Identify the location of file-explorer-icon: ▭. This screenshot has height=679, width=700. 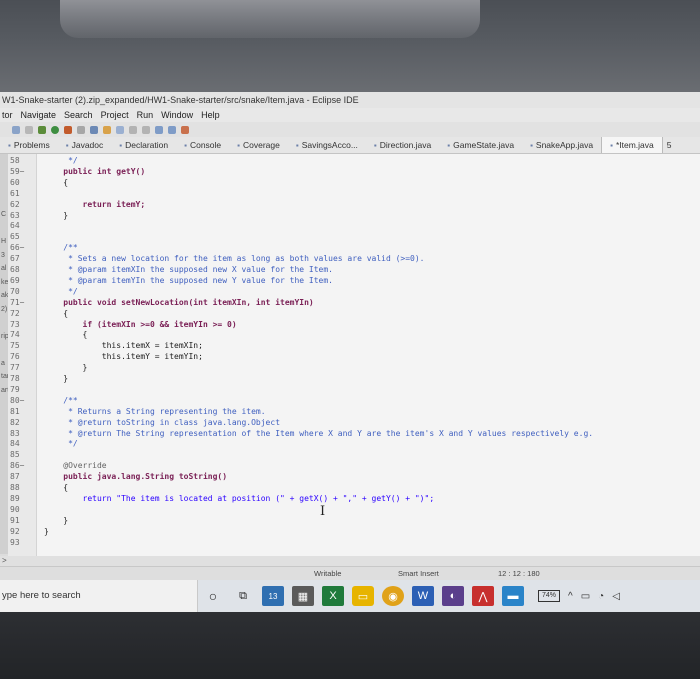
(363, 596).